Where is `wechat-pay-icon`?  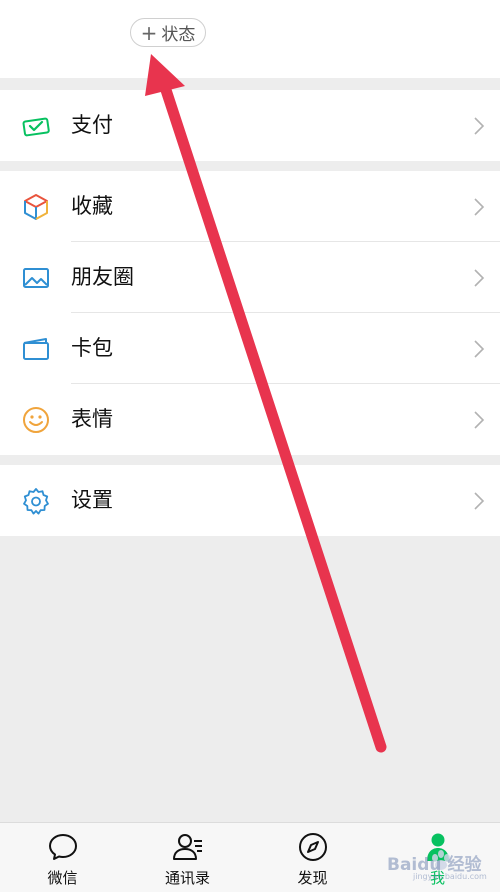 wechat-pay-icon is located at coordinates (36, 127).